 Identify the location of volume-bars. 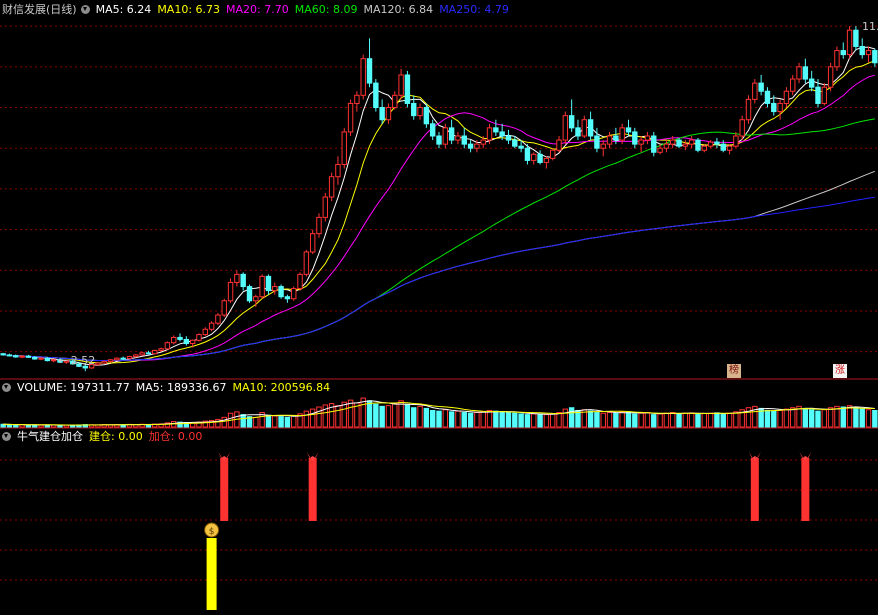
(439, 412).